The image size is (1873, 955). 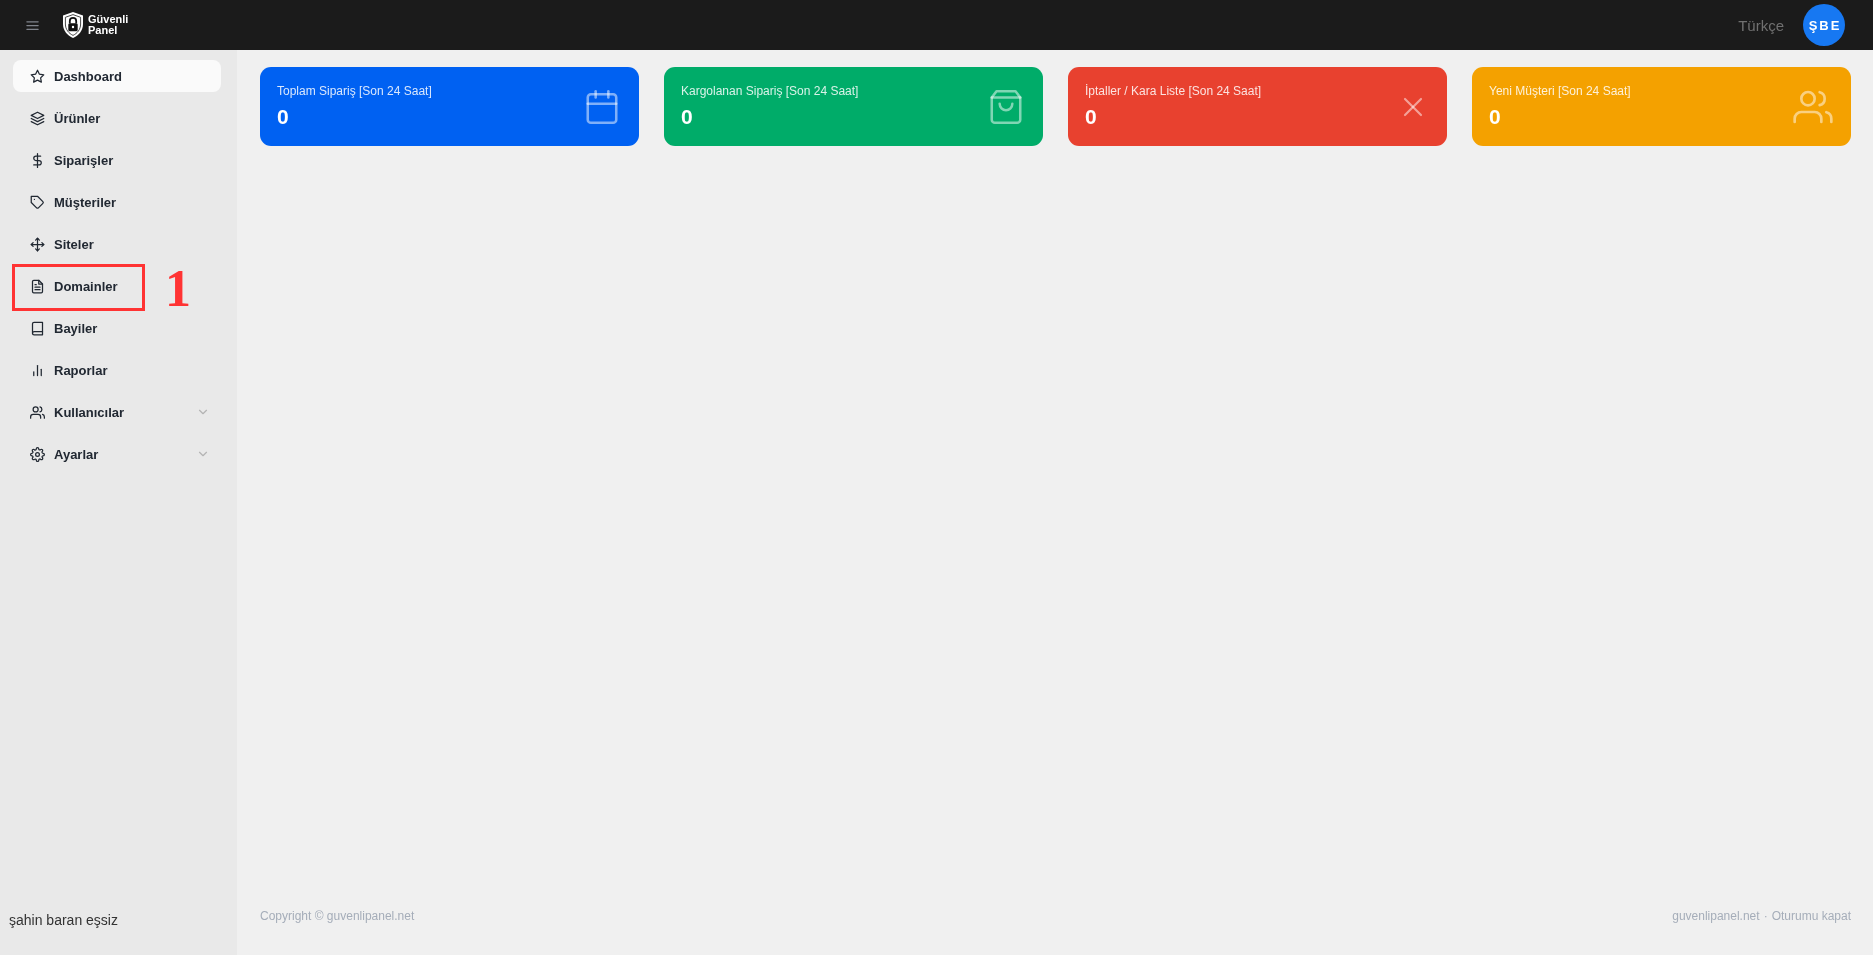 What do you see at coordinates (770, 91) in the screenshot?
I see `stat-title: Kargolanan Sipariş [Son 24 Saat]` at bounding box center [770, 91].